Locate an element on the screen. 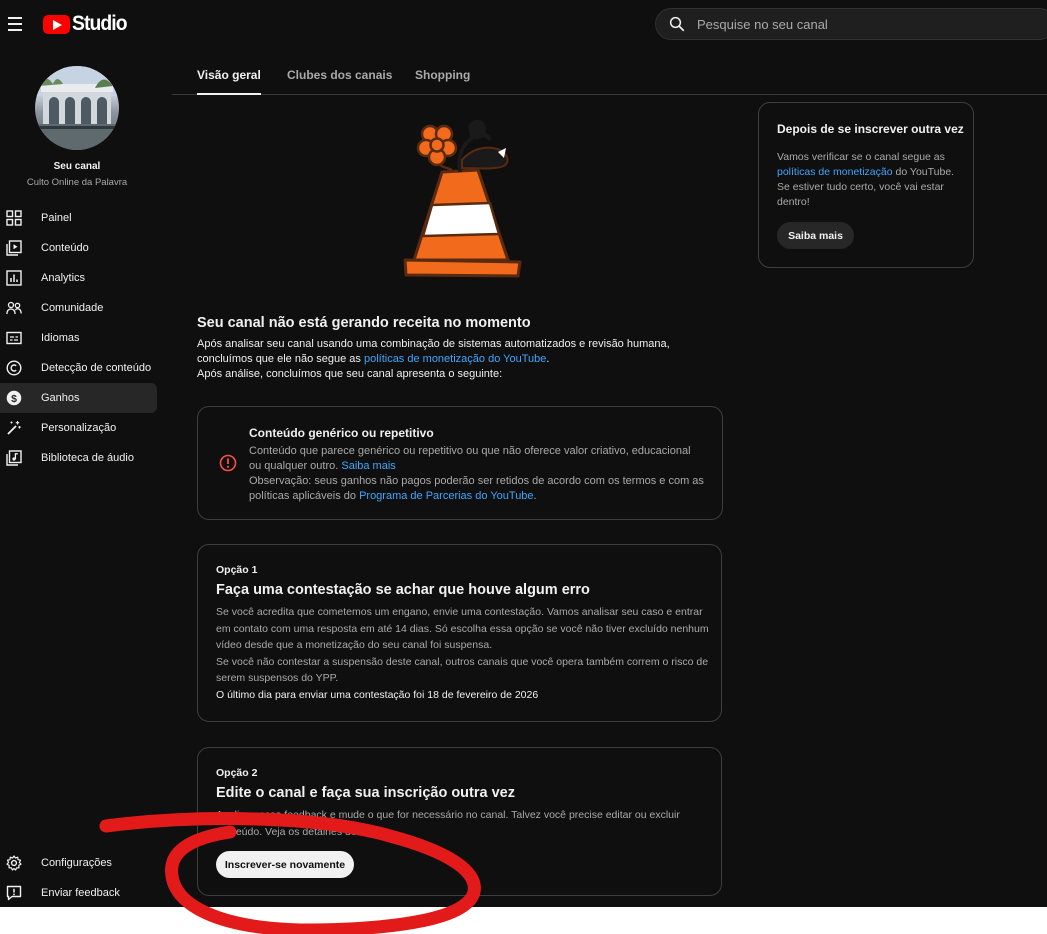 The width and height of the screenshot is (1047, 934). dashboard-icon is located at coordinates (14, 218).